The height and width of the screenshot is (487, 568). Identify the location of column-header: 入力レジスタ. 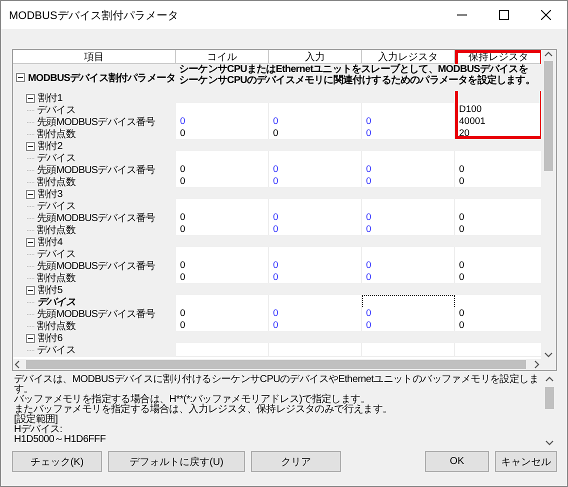
(408, 57).